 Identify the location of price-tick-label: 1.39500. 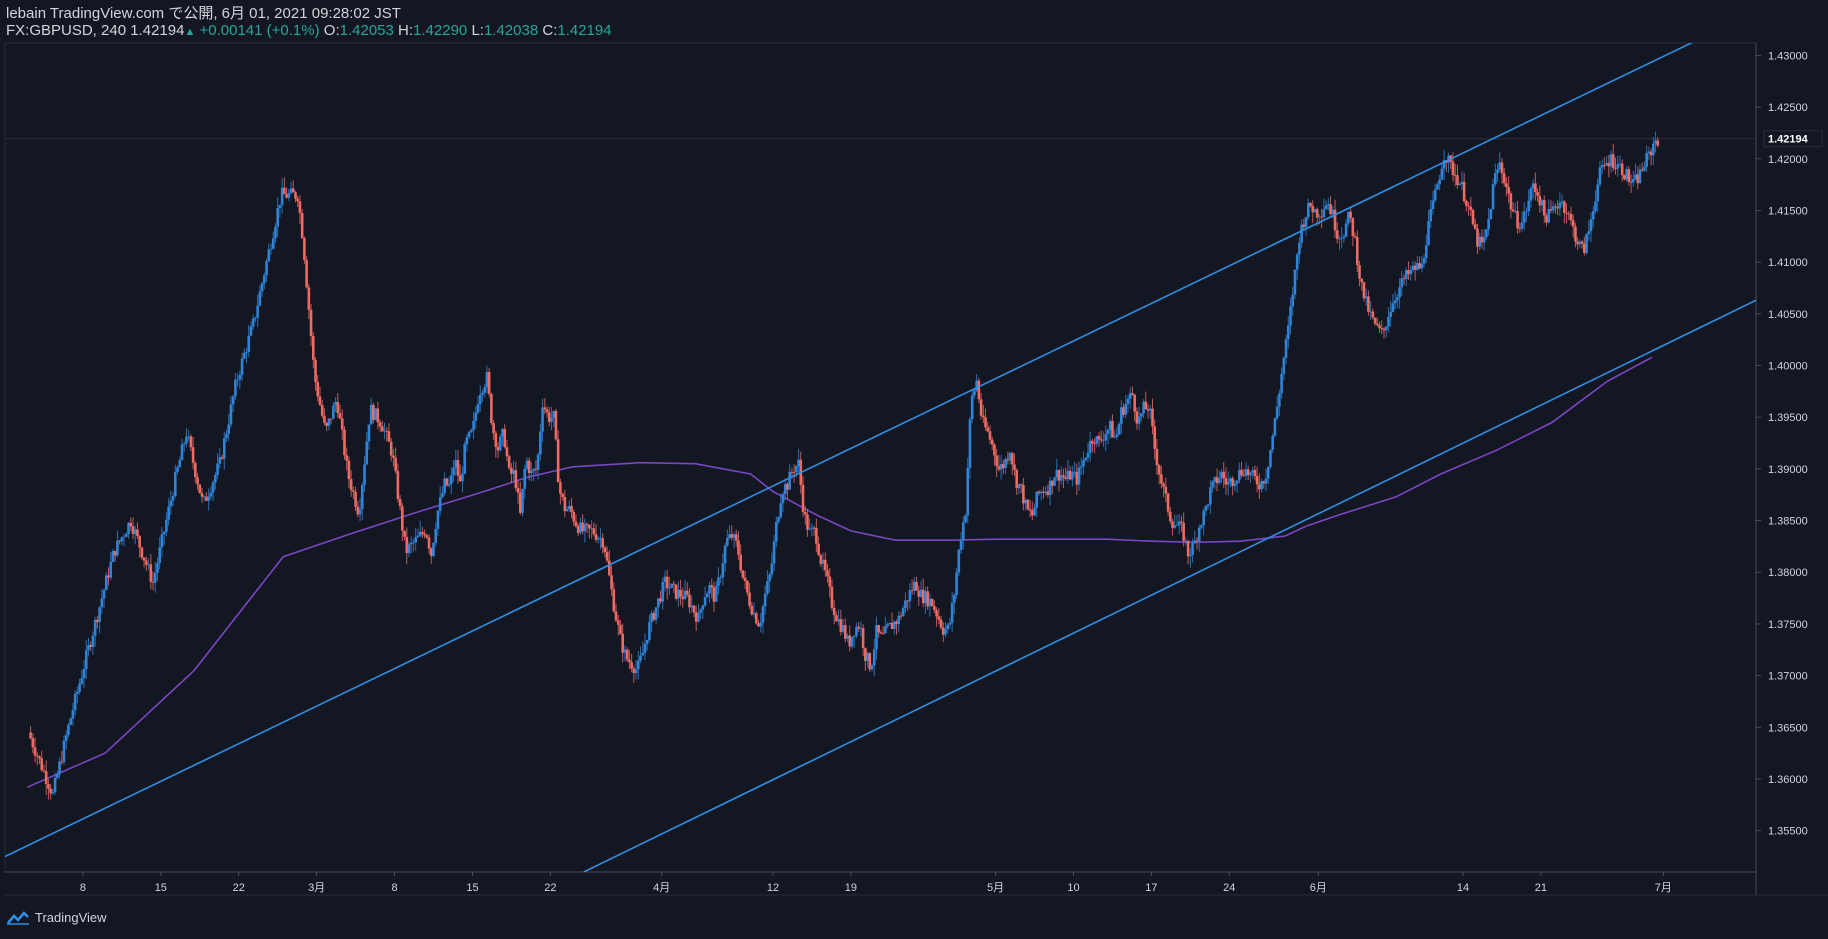
(1788, 418).